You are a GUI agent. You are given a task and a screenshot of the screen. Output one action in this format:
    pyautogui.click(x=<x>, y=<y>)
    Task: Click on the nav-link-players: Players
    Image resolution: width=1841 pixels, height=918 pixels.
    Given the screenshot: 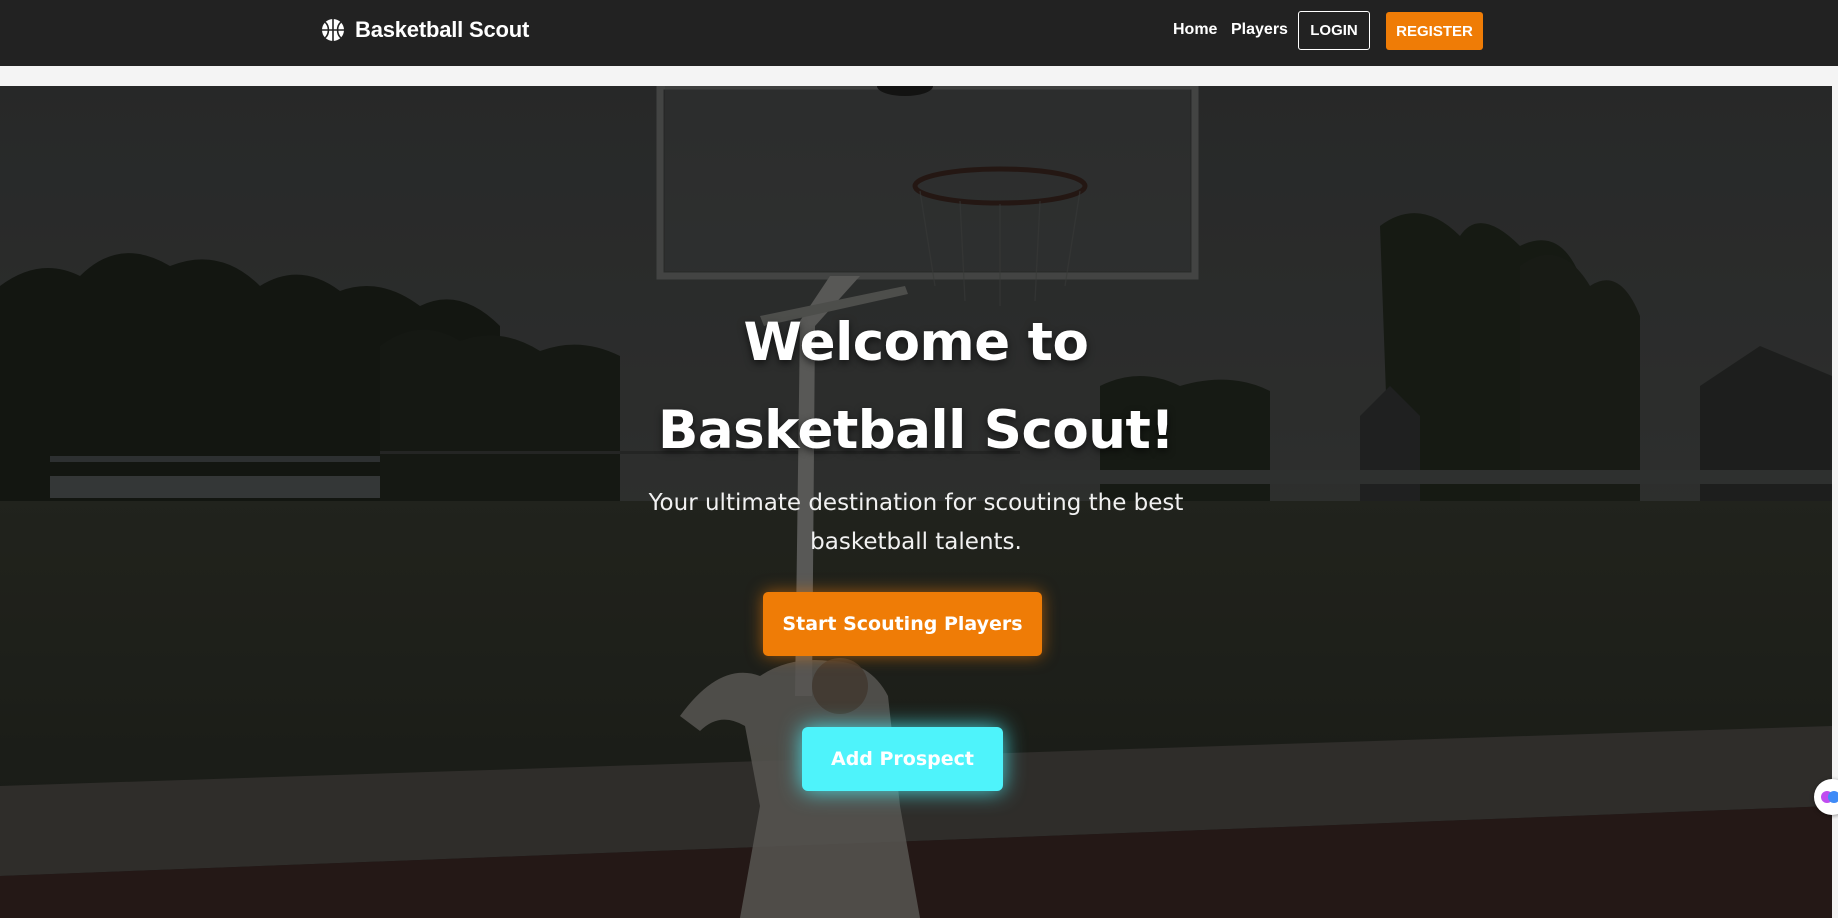 What is the action you would take?
    pyautogui.click(x=1259, y=30)
    